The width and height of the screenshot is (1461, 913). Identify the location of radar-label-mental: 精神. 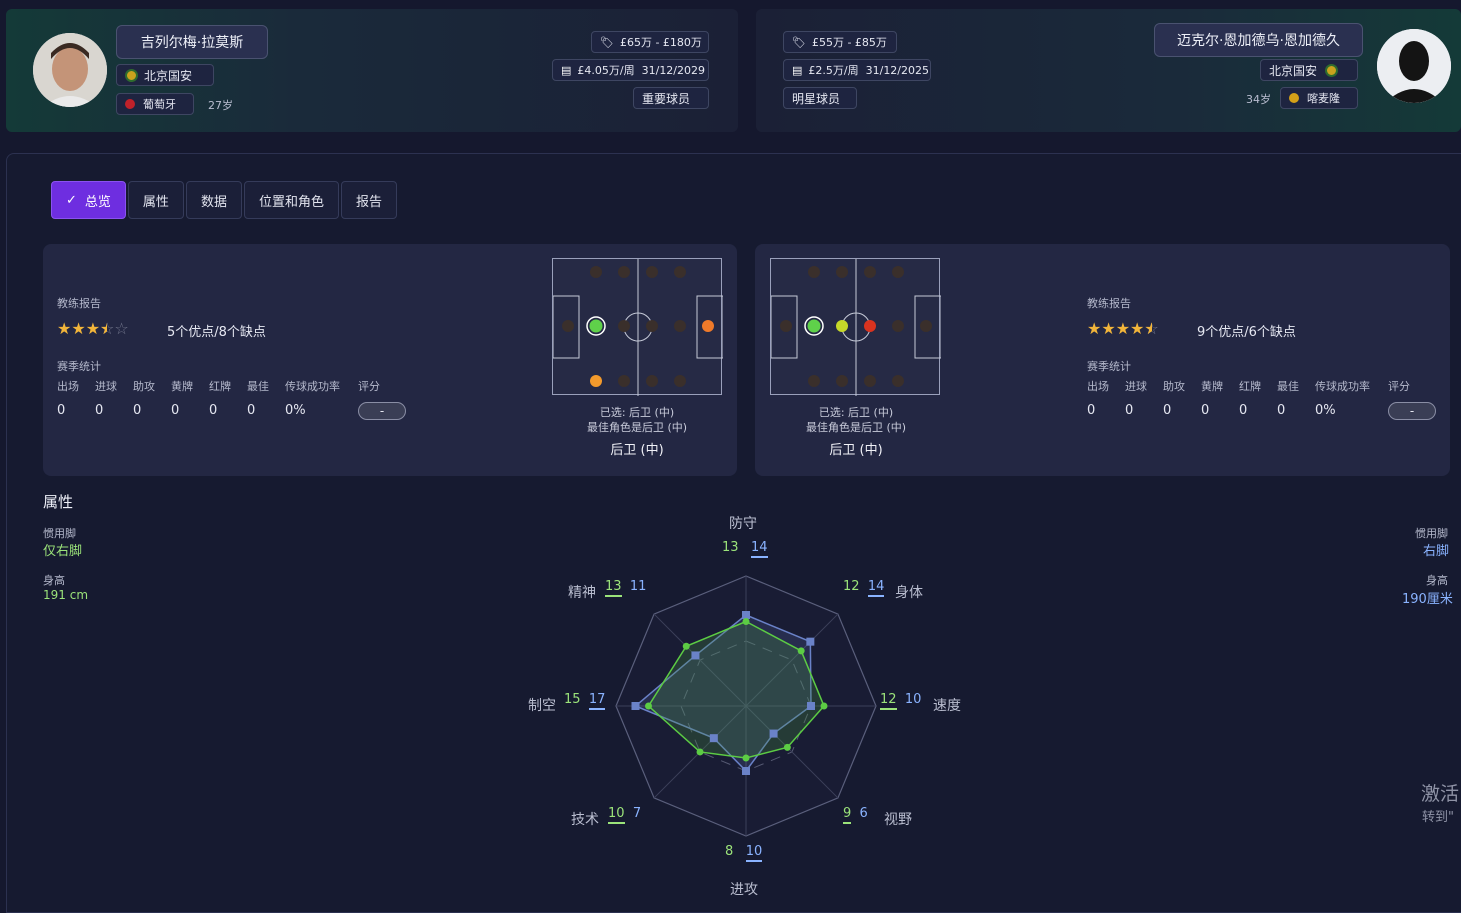
(582, 593).